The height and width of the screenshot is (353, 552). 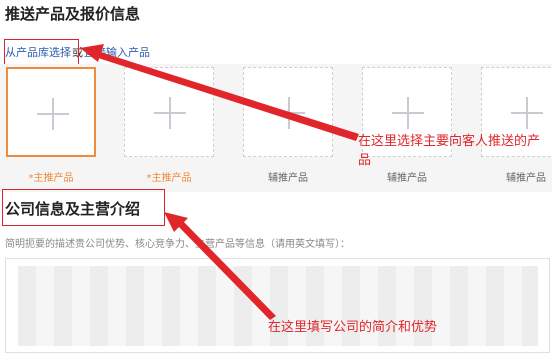 I want to click on arrow-to-company, so click(x=226, y=269).